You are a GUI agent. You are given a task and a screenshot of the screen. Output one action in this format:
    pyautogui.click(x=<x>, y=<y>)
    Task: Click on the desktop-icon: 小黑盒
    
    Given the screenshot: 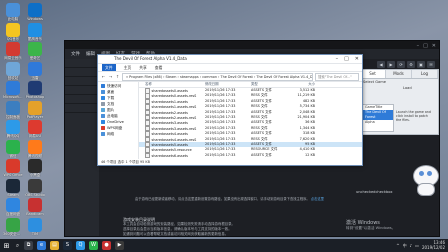 What is the action you would take?
    pyautogui.click(x=35, y=168)
    